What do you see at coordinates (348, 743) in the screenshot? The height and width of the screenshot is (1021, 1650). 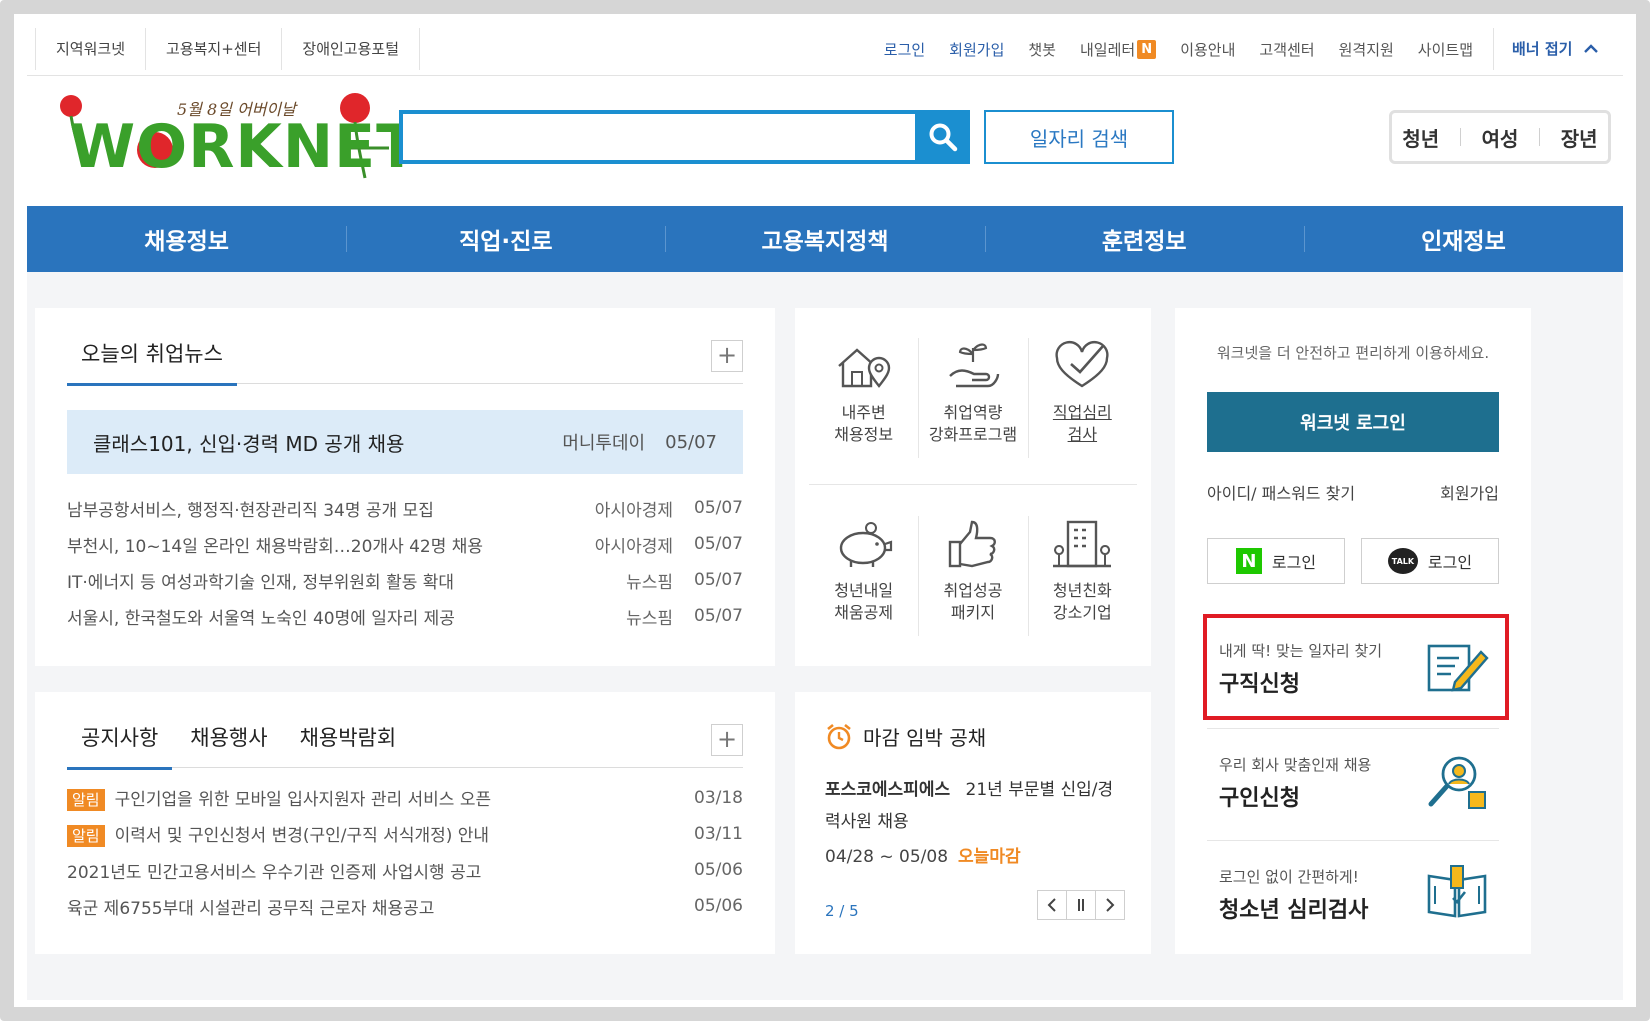 I see `tab-job-fair: 채용박람회` at bounding box center [348, 743].